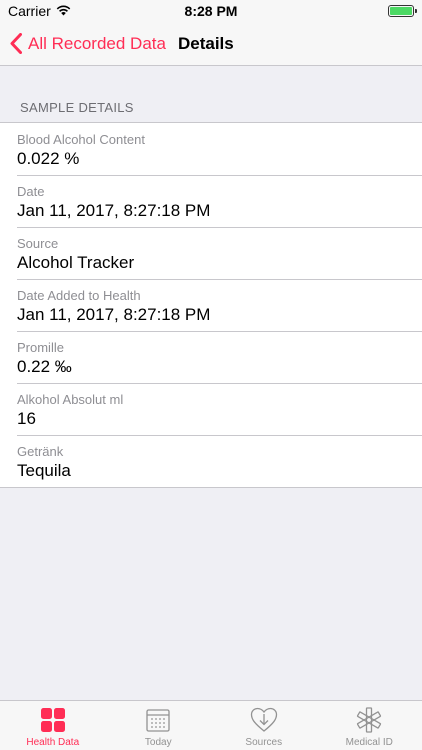  Describe the element at coordinates (70, 399) in the screenshot. I see `row-label: Alkohol Absolut ml` at that location.